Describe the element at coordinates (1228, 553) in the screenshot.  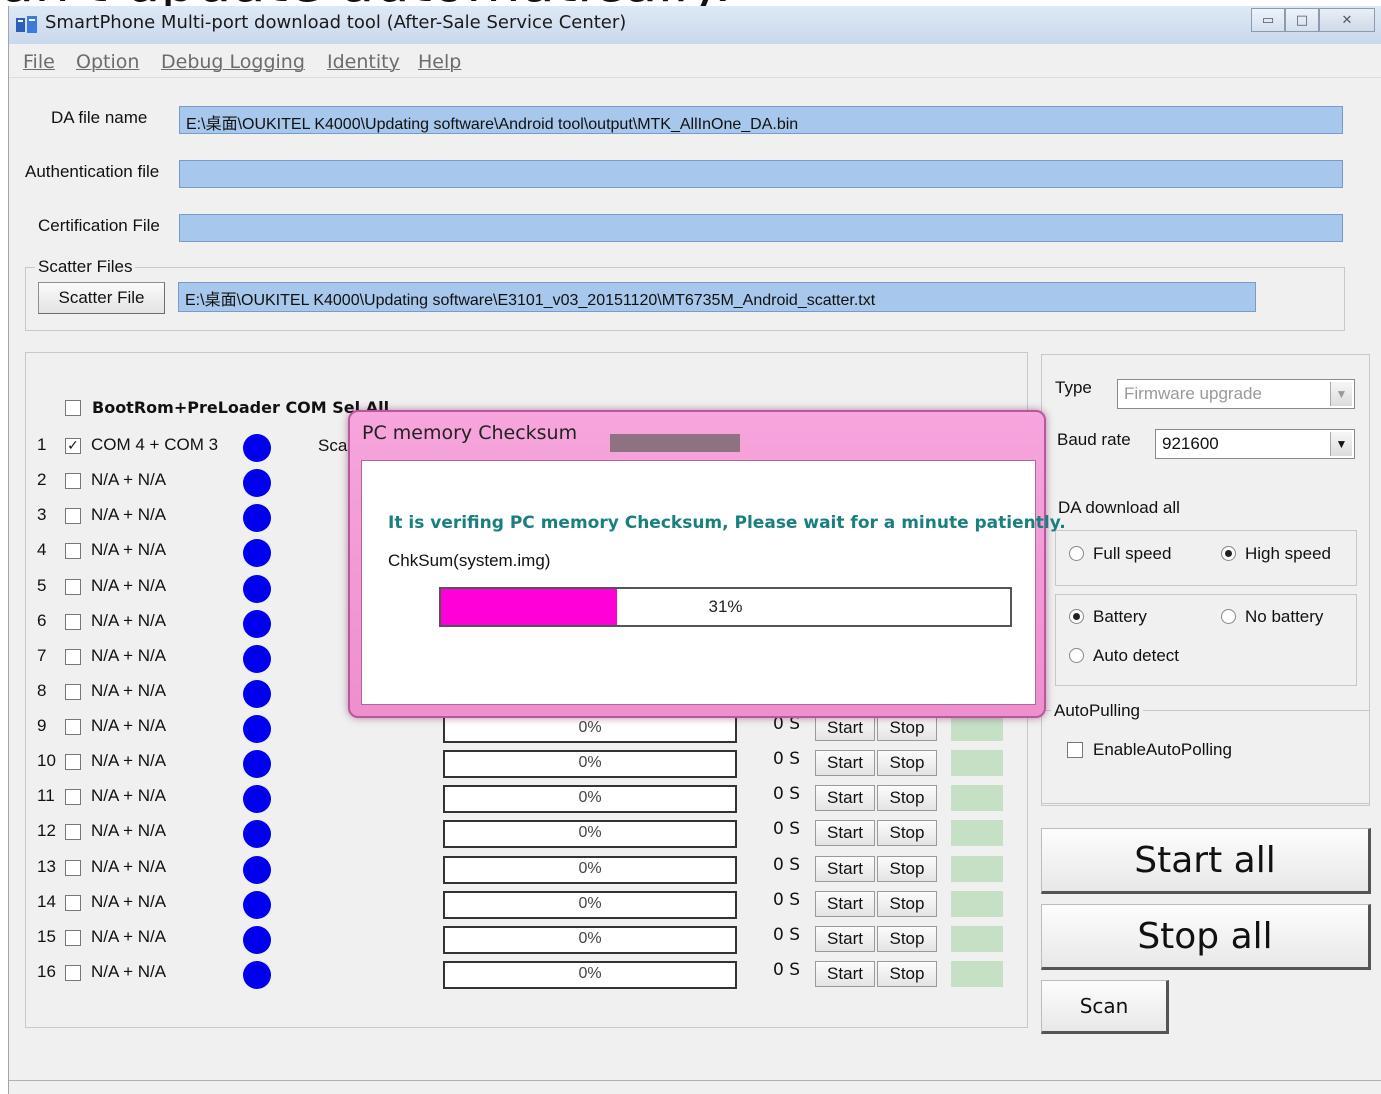
I see `high-speed-radio` at that location.